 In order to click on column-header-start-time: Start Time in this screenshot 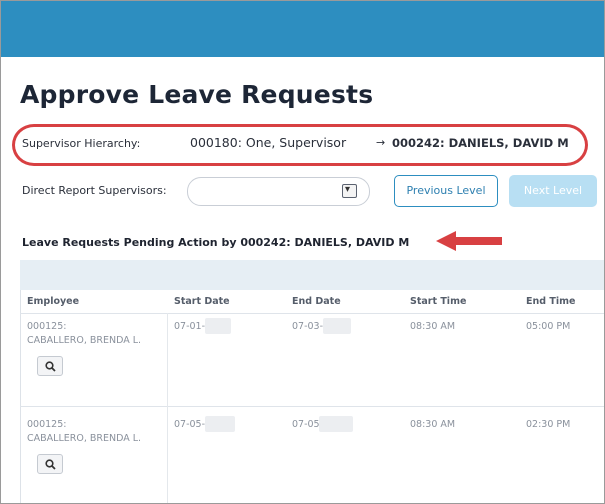, I will do `click(438, 301)`.